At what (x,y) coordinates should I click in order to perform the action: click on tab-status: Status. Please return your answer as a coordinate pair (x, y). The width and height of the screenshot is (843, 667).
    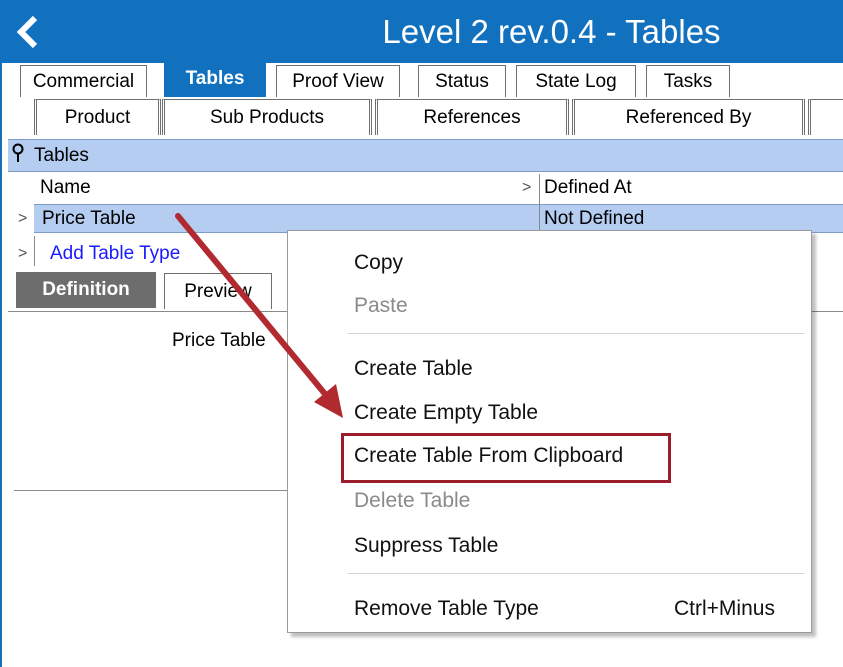
    Looking at the image, I should click on (462, 81).